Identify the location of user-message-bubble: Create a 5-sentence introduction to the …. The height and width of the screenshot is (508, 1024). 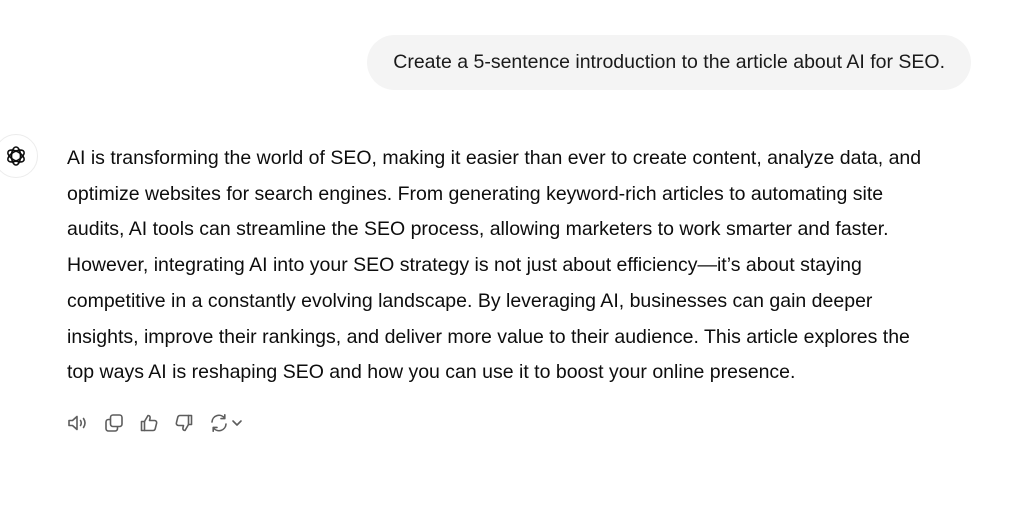
(669, 62).